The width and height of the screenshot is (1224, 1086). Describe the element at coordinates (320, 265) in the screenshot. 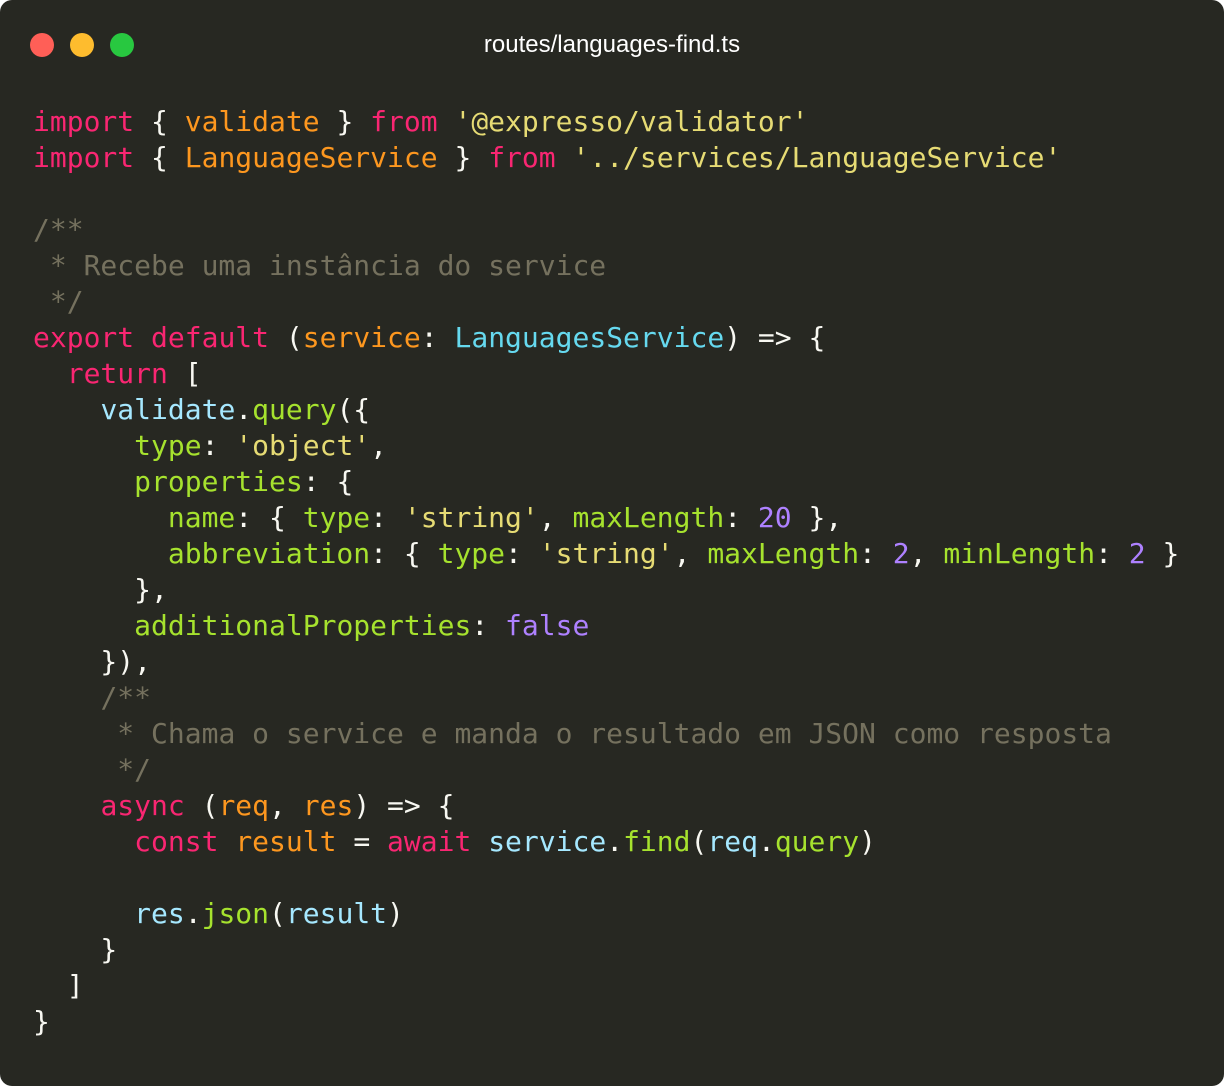

I see `code-token-comment: * Recebe uma instância do service` at that location.